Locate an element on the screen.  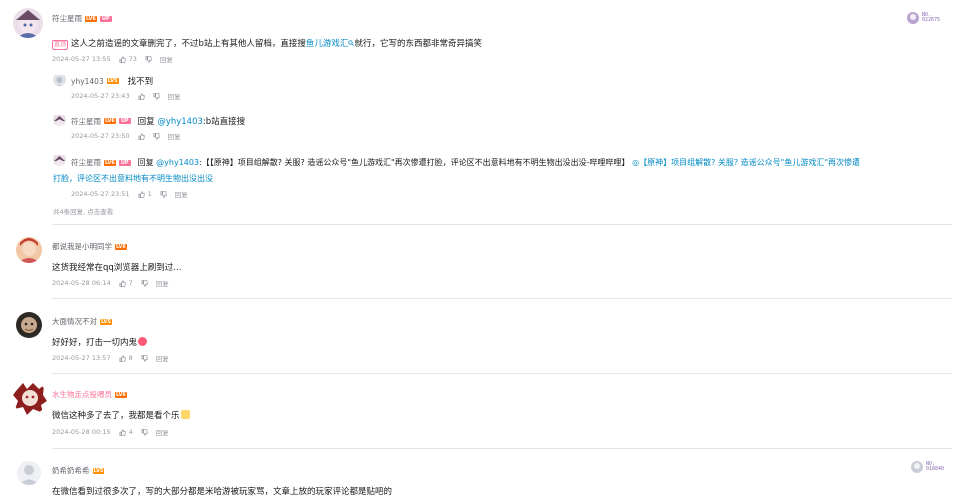
video-link: ◎【原神】项目组解散? 关服? 造谣公众号"鱼儿游戏汇"再次惨遭 is located at coordinates (746, 162).